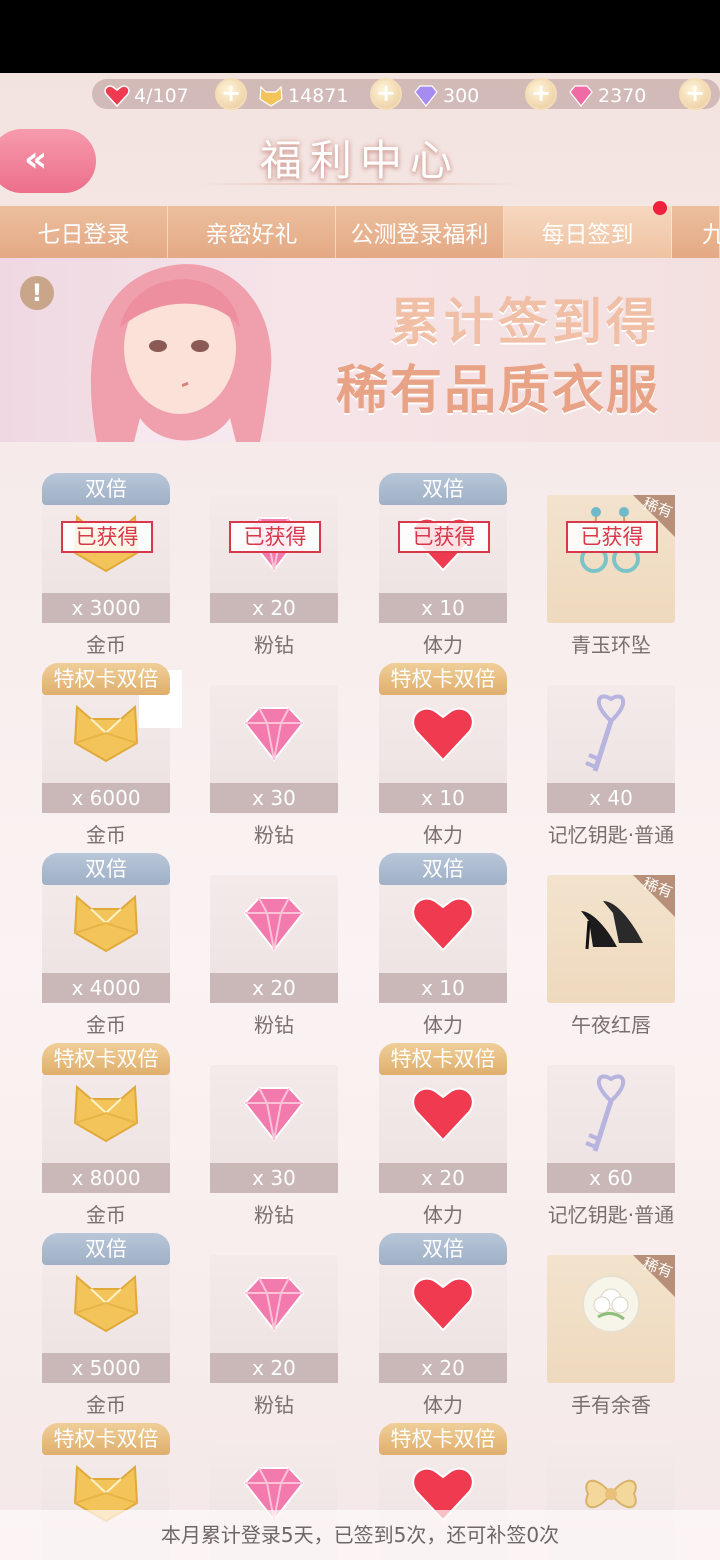 This screenshot has width=720, height=1560. I want to click on reward-item: 特权卡双倍 x 20 体力, so click(443, 1138).